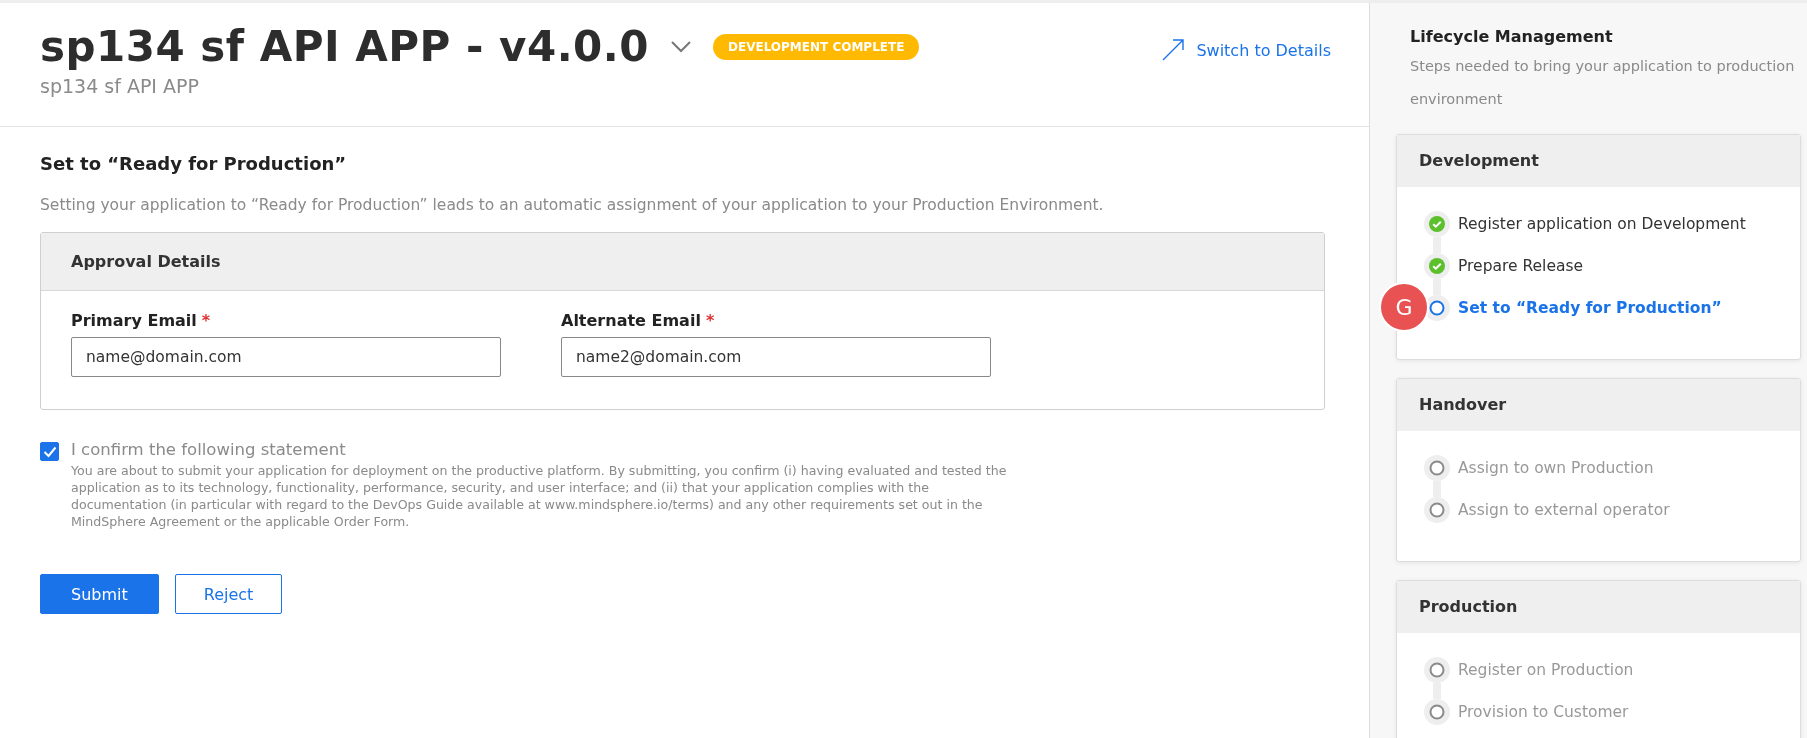  I want to click on chevron-down-icon, so click(681, 47).